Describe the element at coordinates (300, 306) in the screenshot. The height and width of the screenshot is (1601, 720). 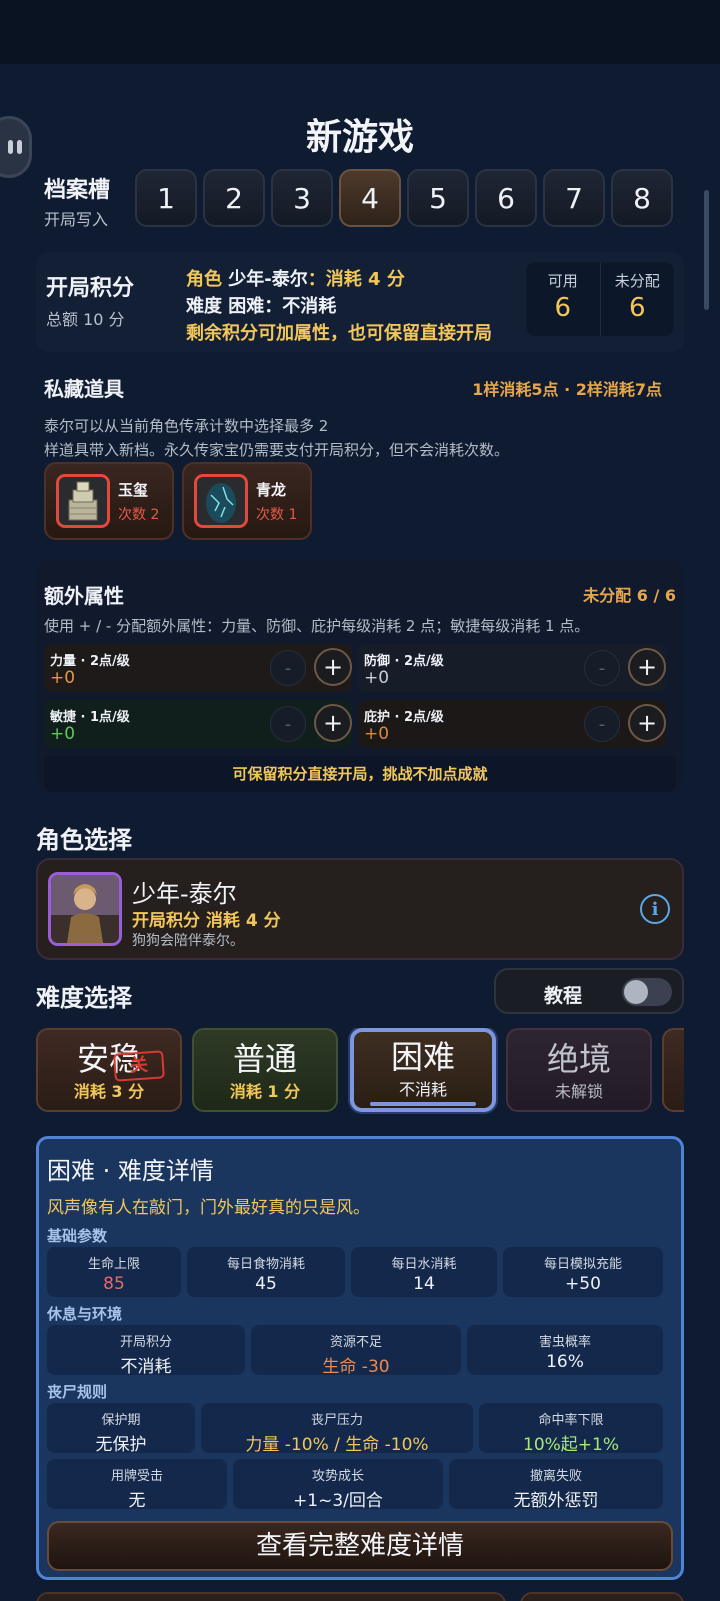
I see `difficulty-cost: ：不消耗` at that location.